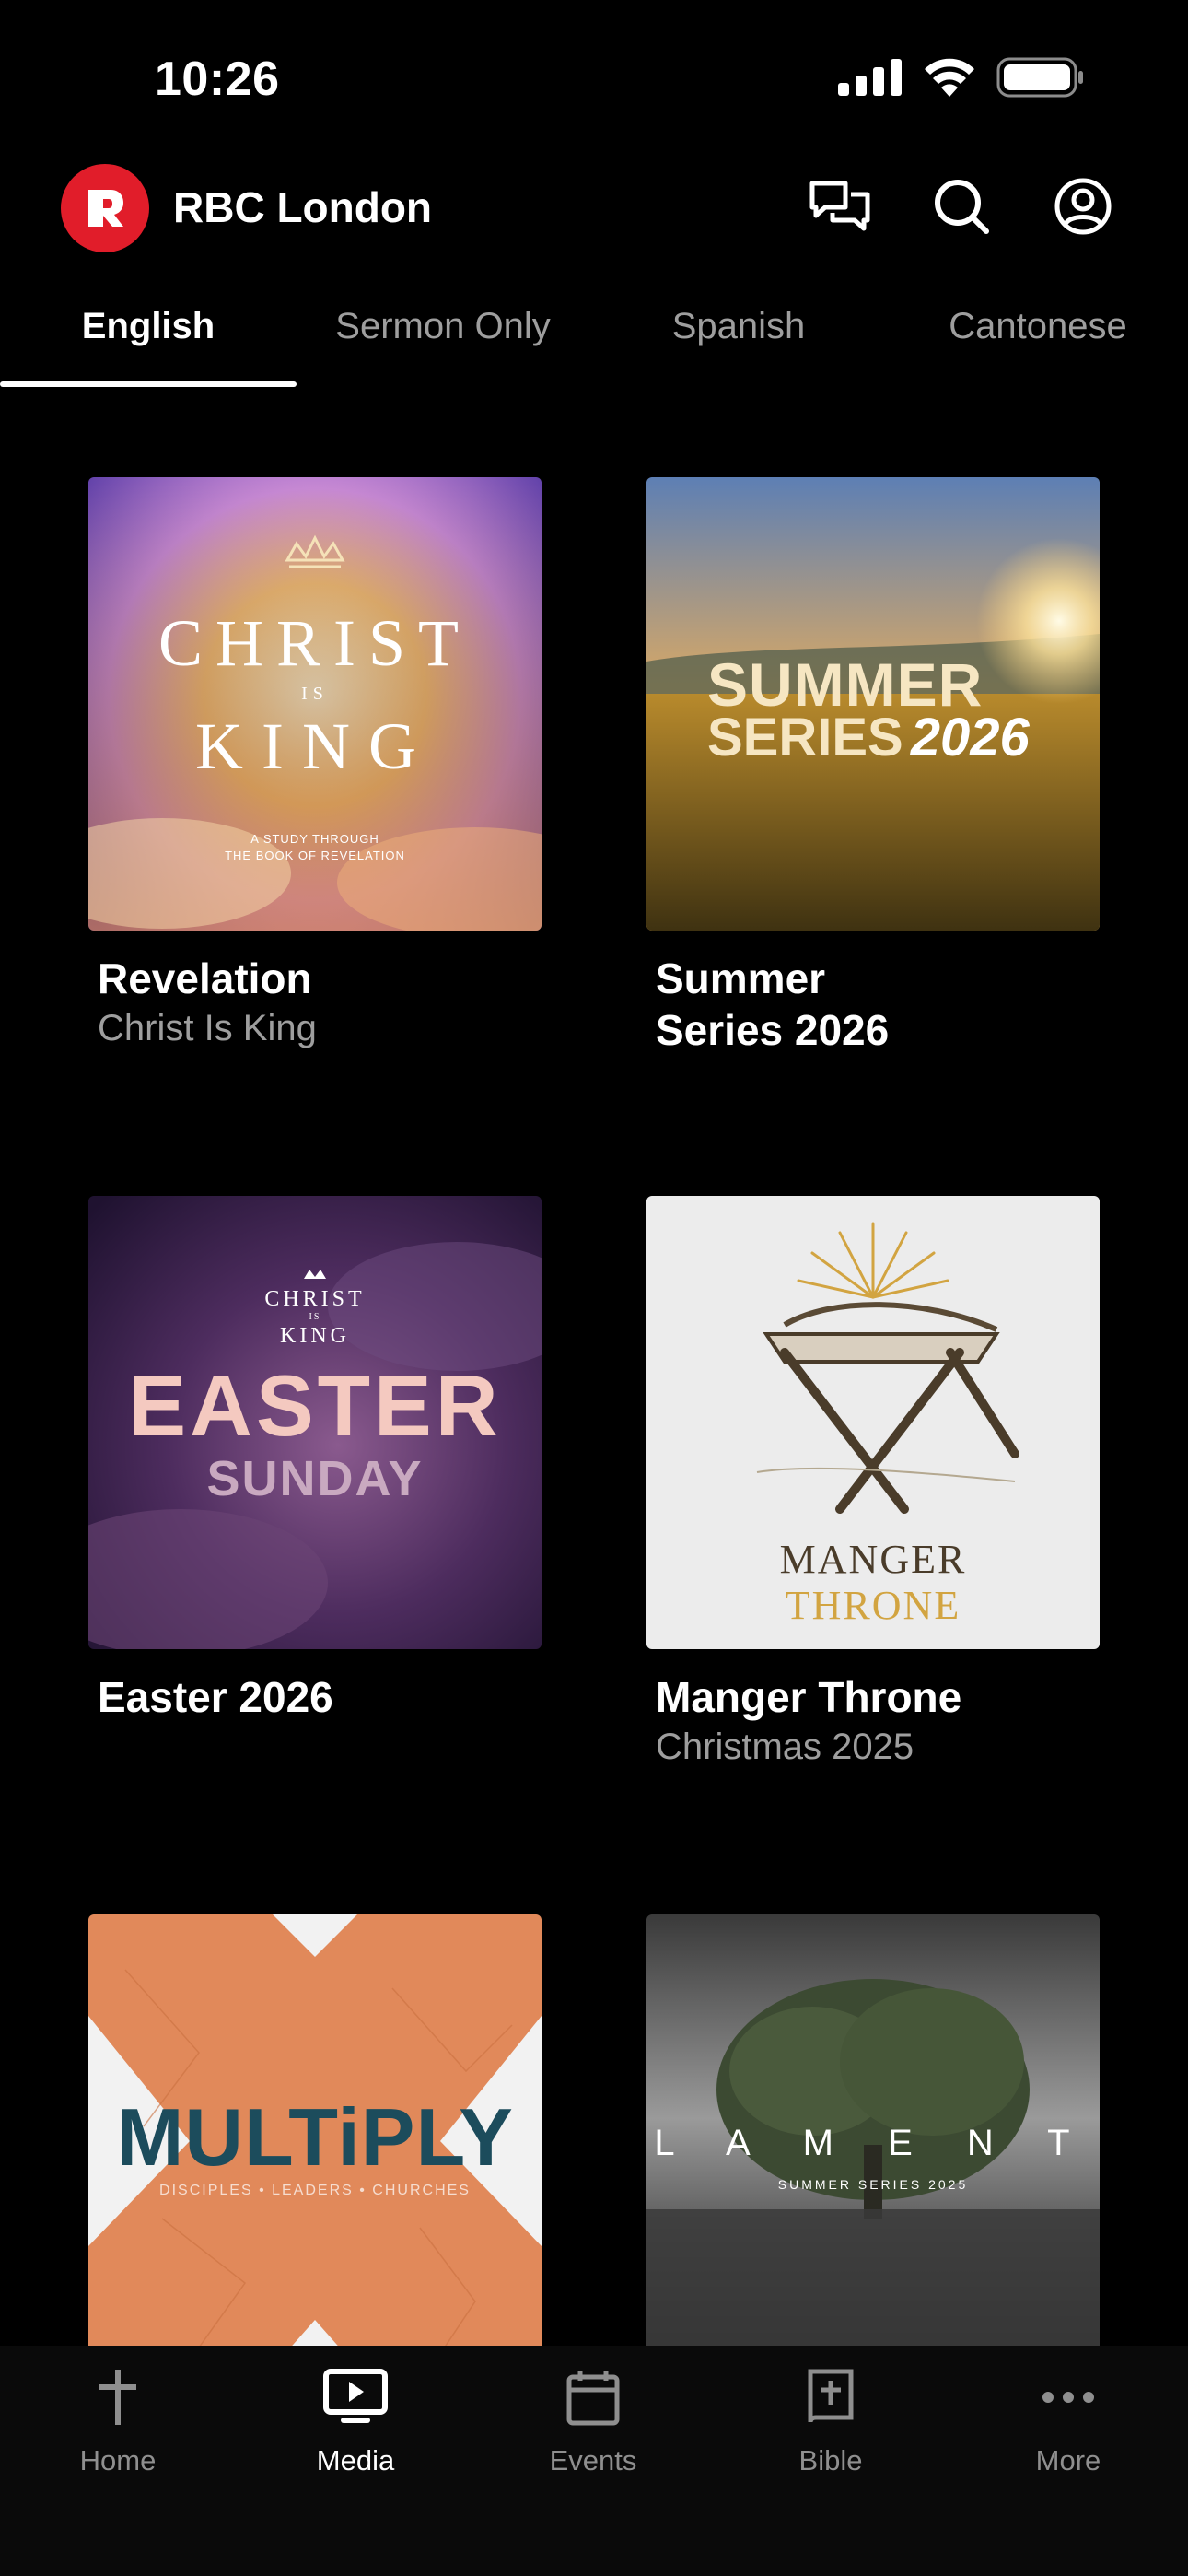 The width and height of the screenshot is (1188, 2576). I want to click on tab-label: Bible, so click(830, 2460).